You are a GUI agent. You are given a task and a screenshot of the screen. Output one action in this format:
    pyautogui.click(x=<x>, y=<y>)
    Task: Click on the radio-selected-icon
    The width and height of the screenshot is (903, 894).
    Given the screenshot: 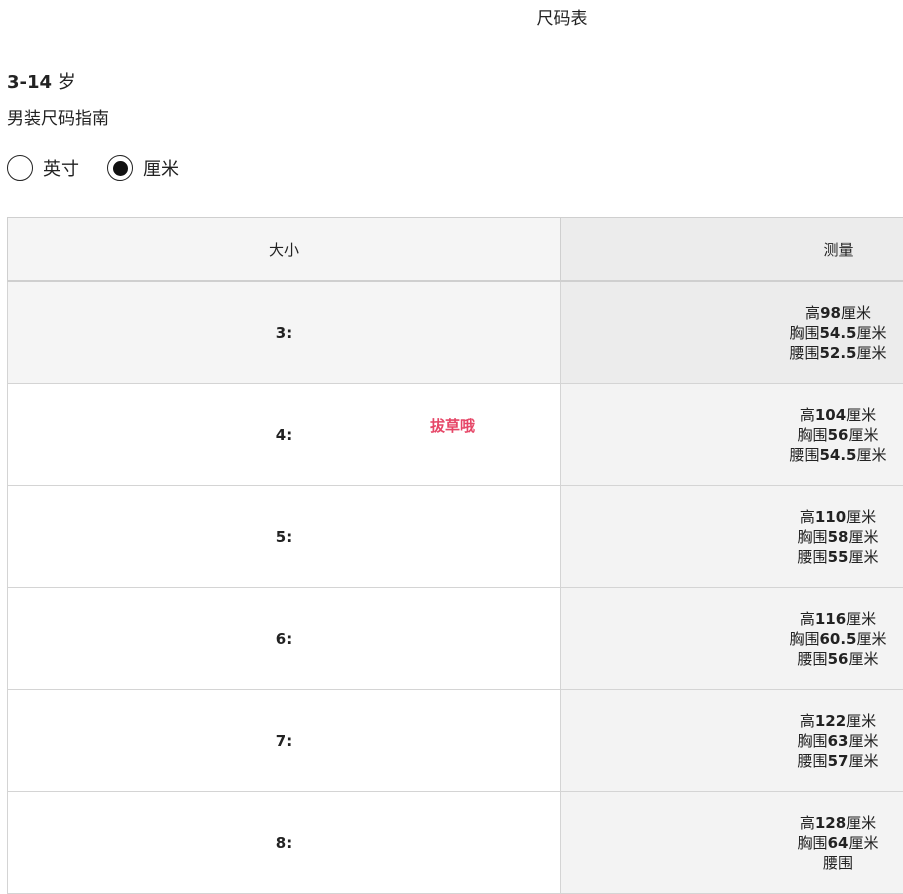 What is the action you would take?
    pyautogui.click(x=120, y=168)
    